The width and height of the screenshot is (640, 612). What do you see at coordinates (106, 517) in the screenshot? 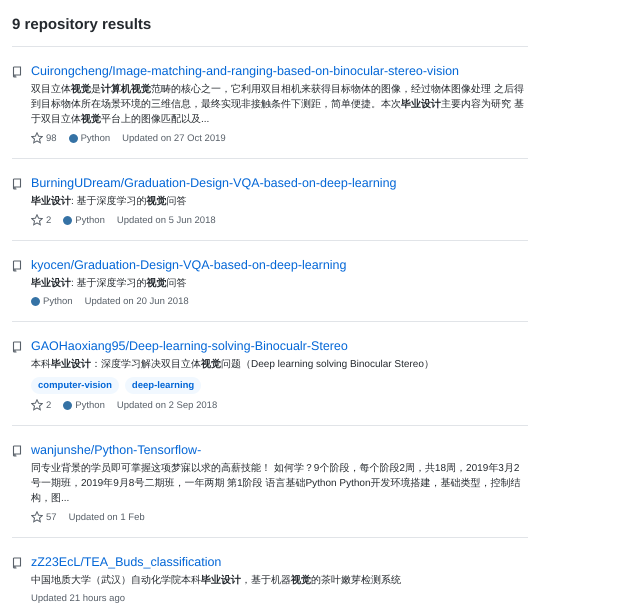
I see `updated-date: Updated on 1 Feb` at bounding box center [106, 517].